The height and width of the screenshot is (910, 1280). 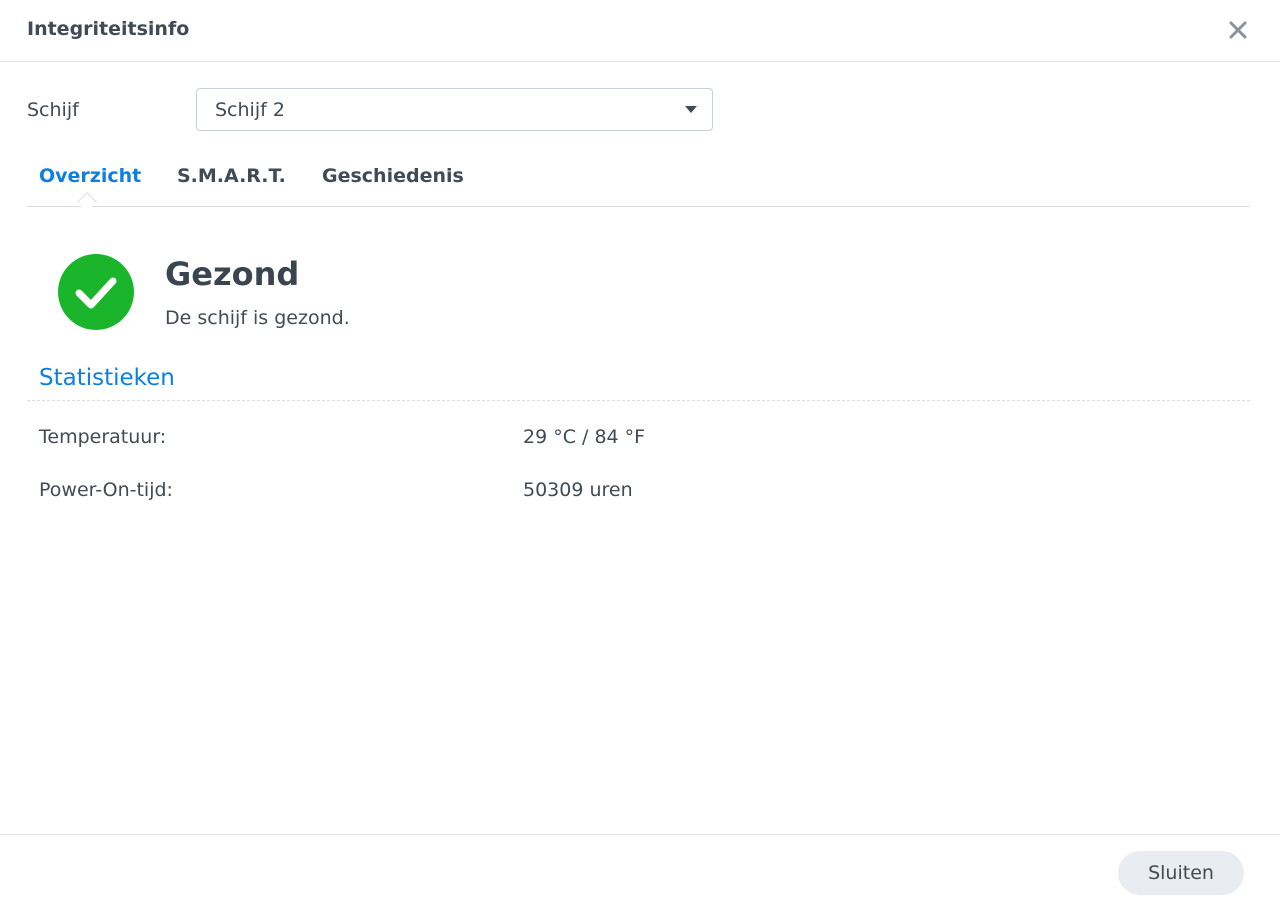 I want to click on close-button: Sluiten, so click(x=1181, y=873).